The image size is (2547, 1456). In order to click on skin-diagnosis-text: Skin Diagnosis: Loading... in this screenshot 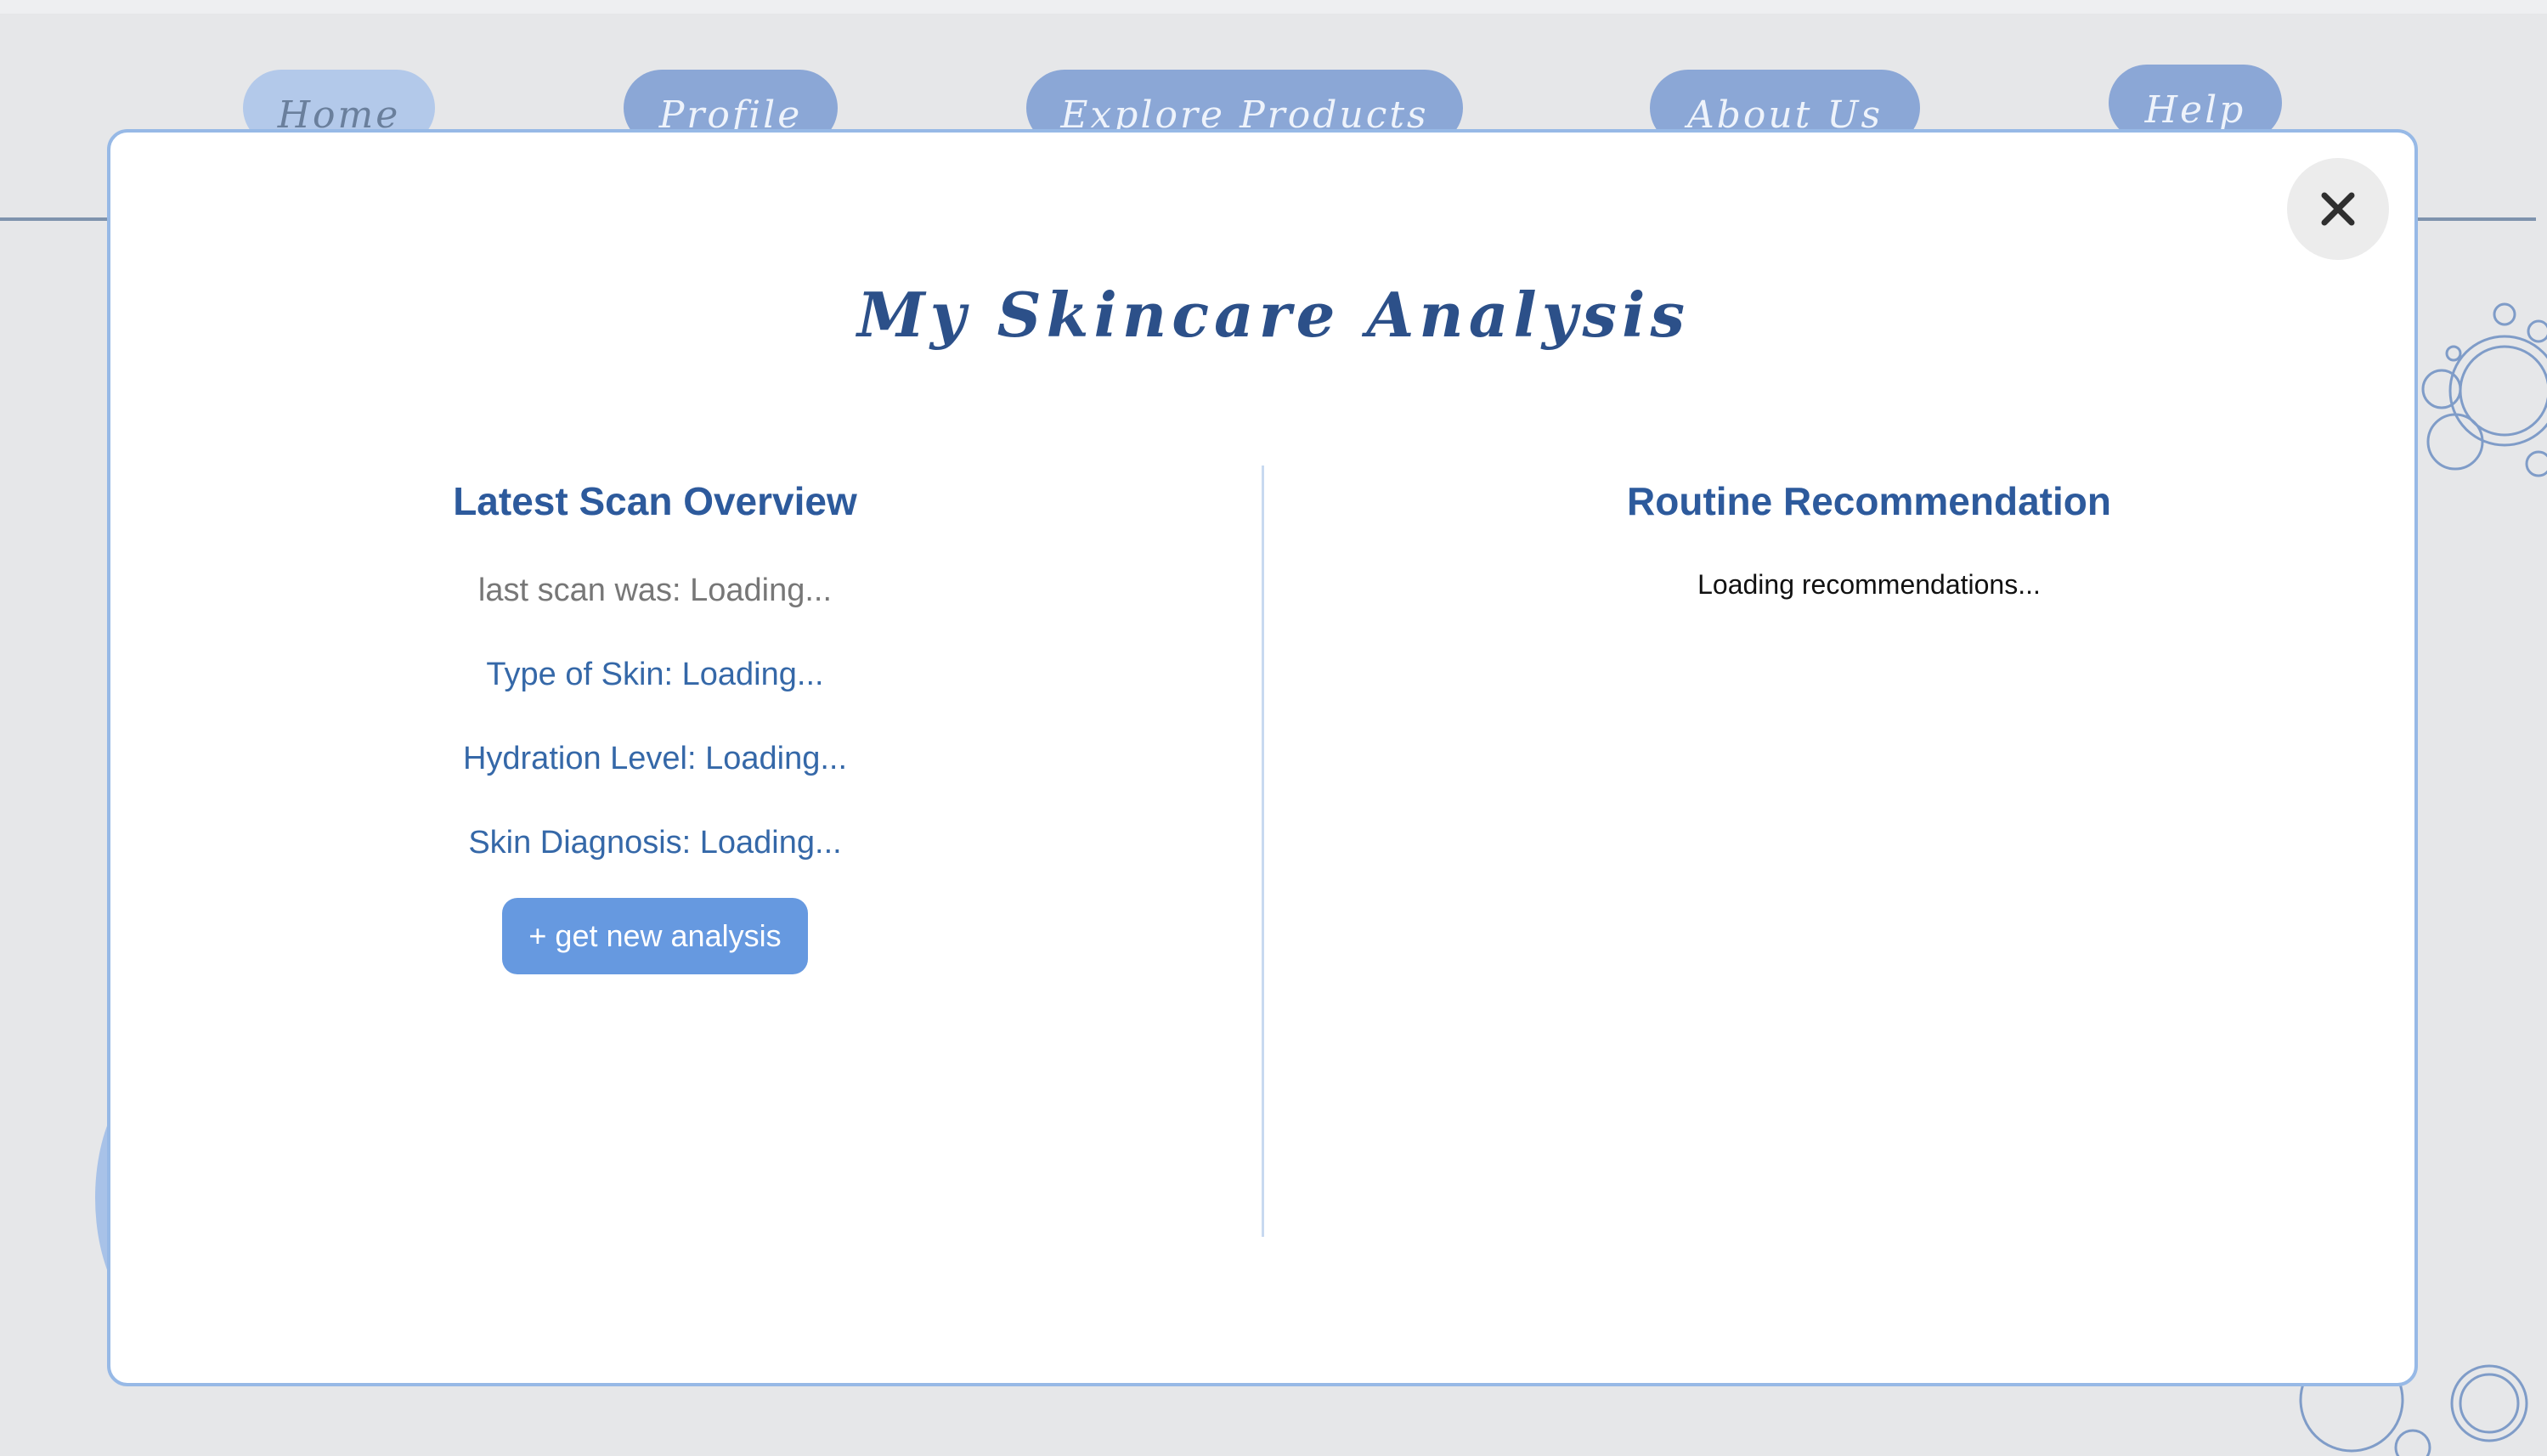, I will do `click(655, 843)`.